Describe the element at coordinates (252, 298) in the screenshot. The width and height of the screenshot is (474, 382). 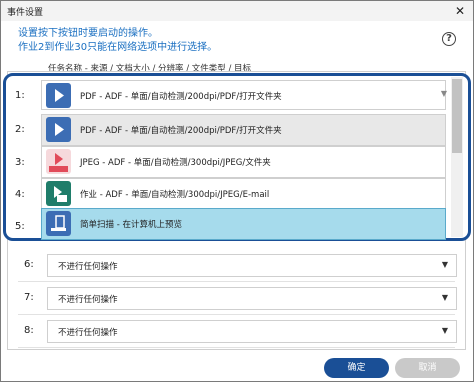
I see `job-select-7: 不进行任何操作 ▼` at that location.